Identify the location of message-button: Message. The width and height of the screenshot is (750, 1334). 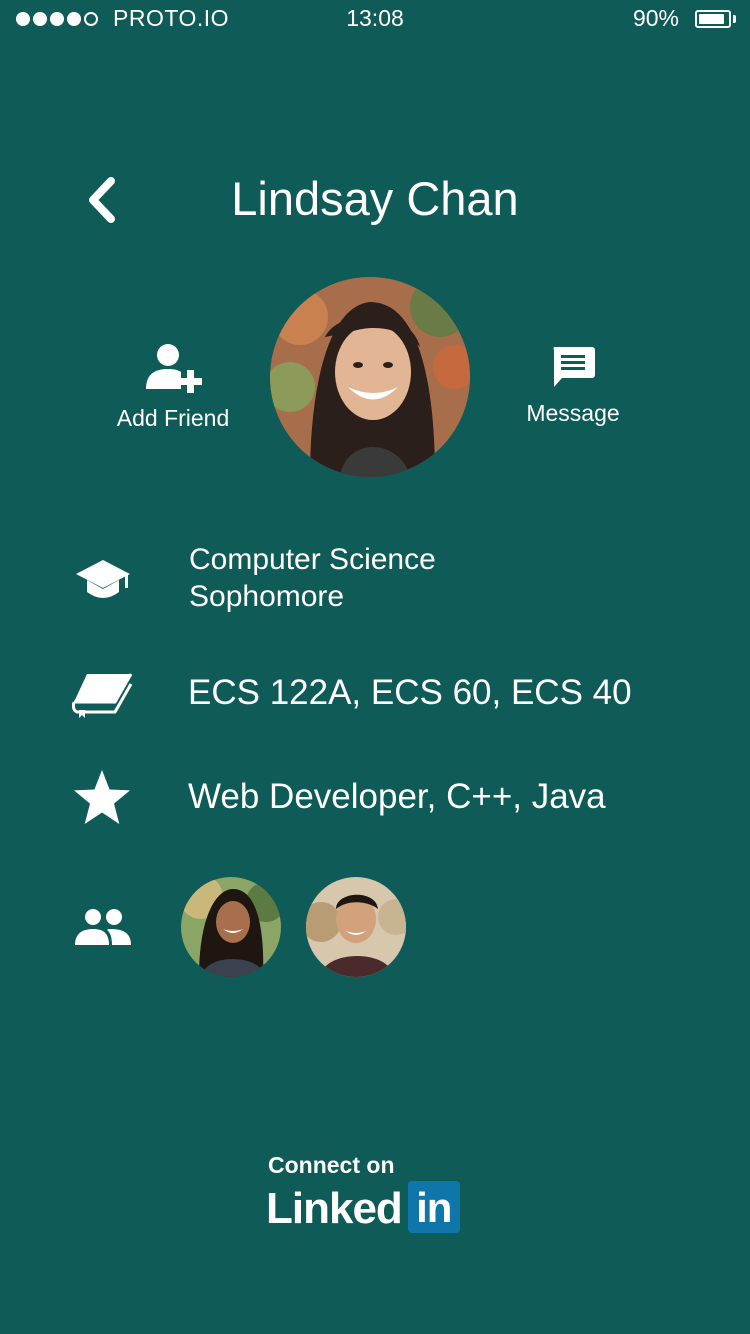
(573, 386).